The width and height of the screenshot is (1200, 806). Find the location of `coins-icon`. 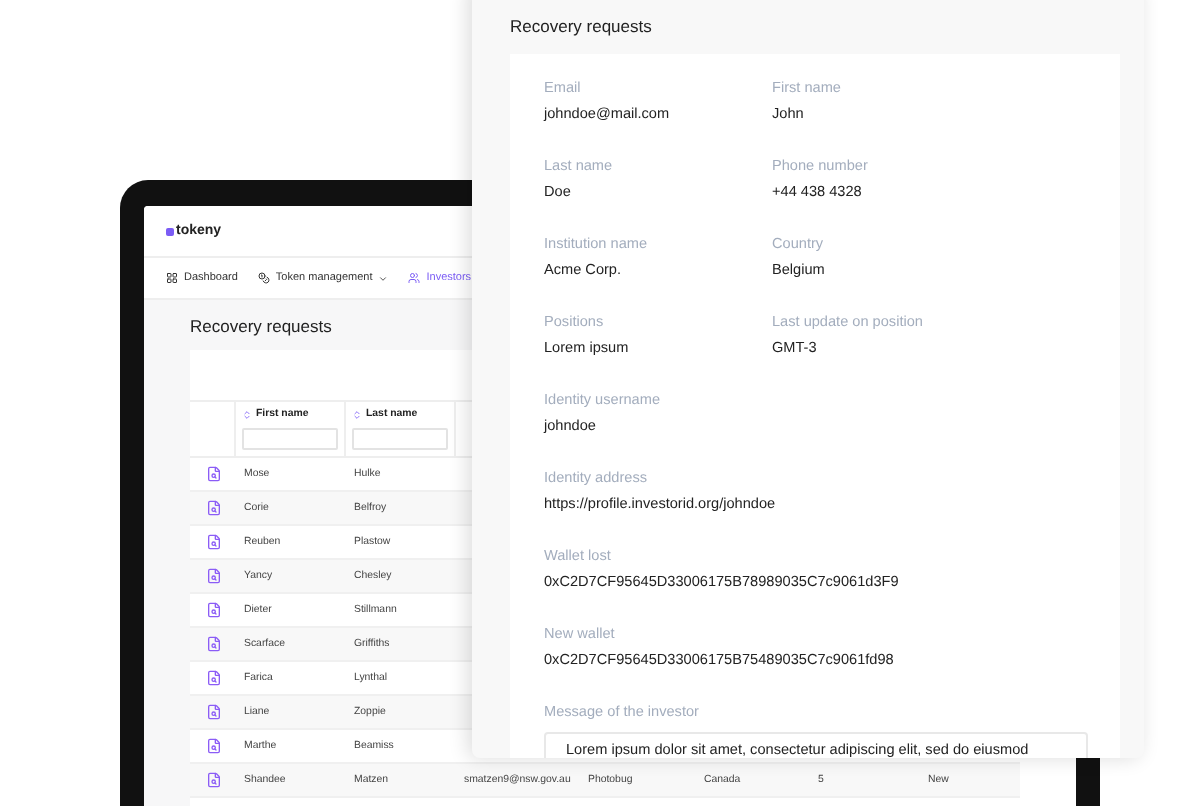

coins-icon is located at coordinates (263, 278).